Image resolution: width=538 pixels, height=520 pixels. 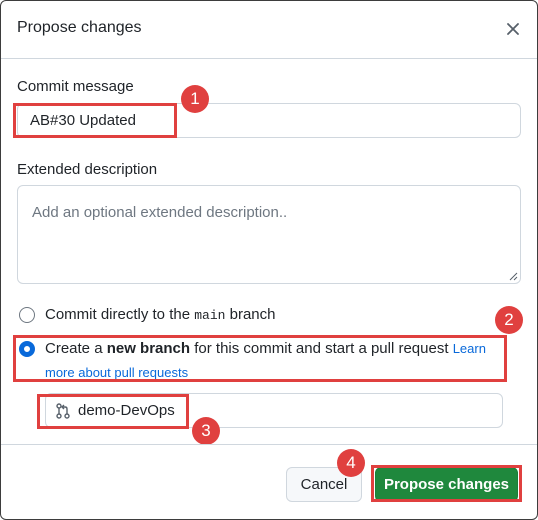 I want to click on extended-description-label: Extended description, so click(x=87, y=169).